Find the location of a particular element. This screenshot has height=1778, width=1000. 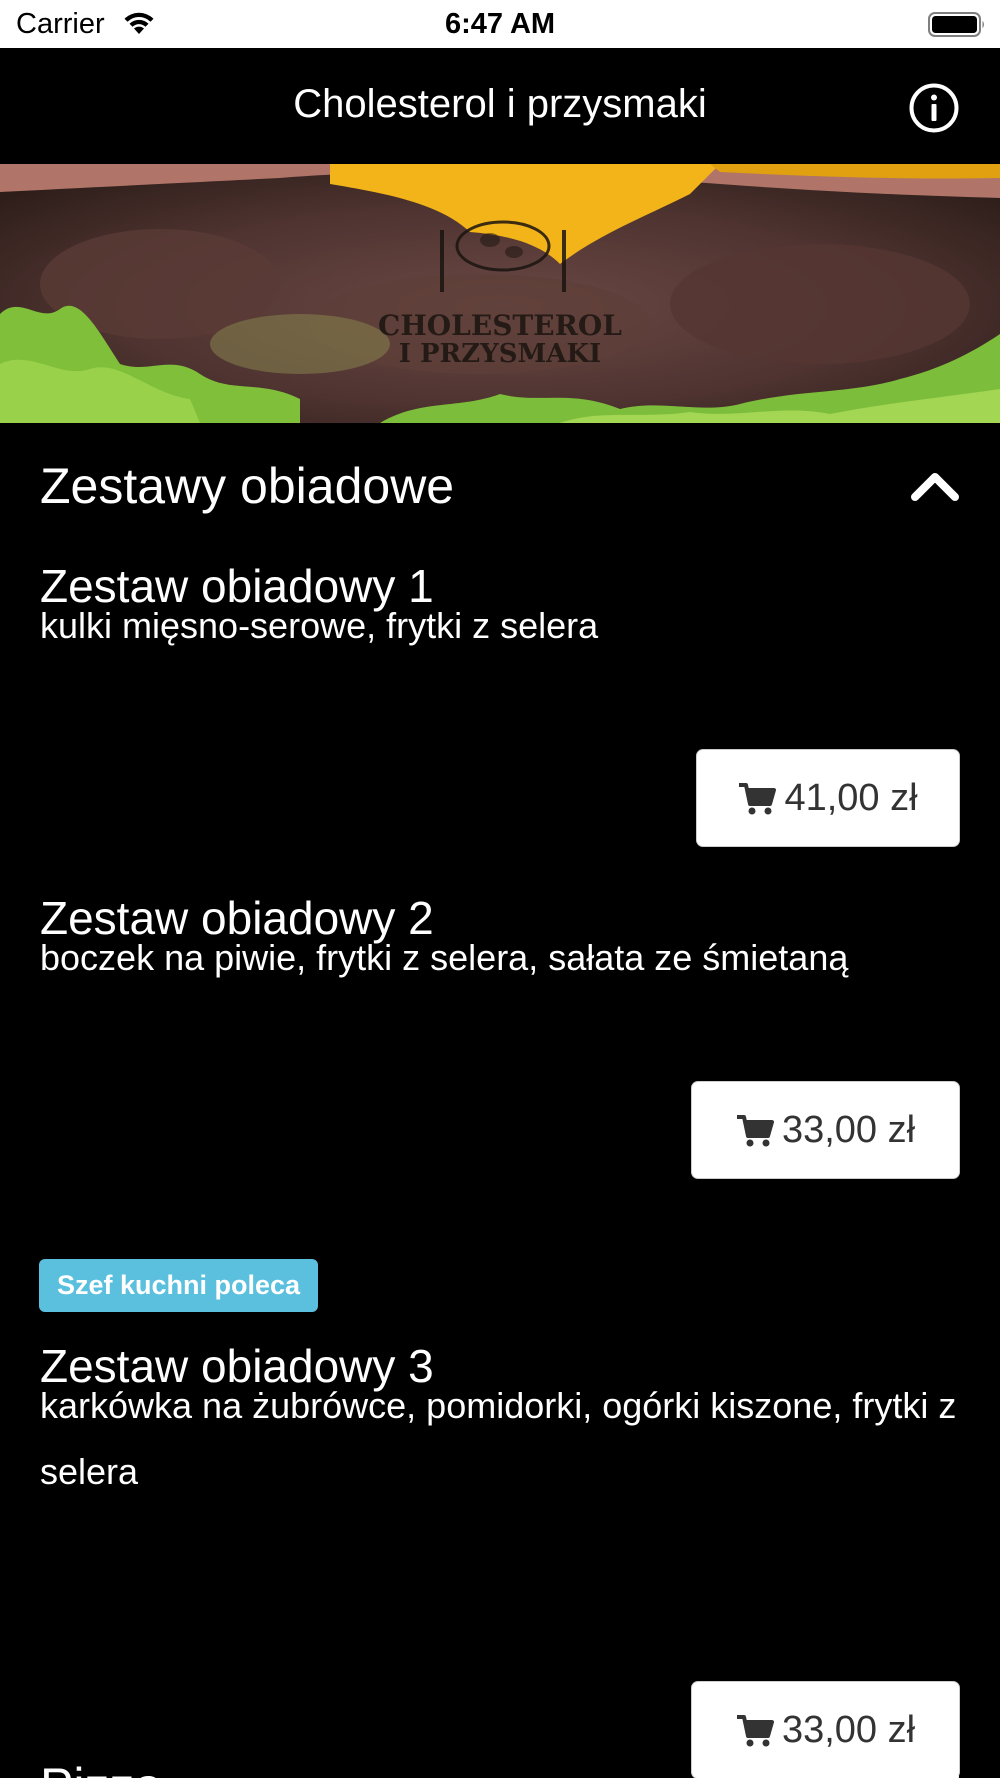

status-bar: Carrier 6:47 AM is located at coordinates (500, 24).